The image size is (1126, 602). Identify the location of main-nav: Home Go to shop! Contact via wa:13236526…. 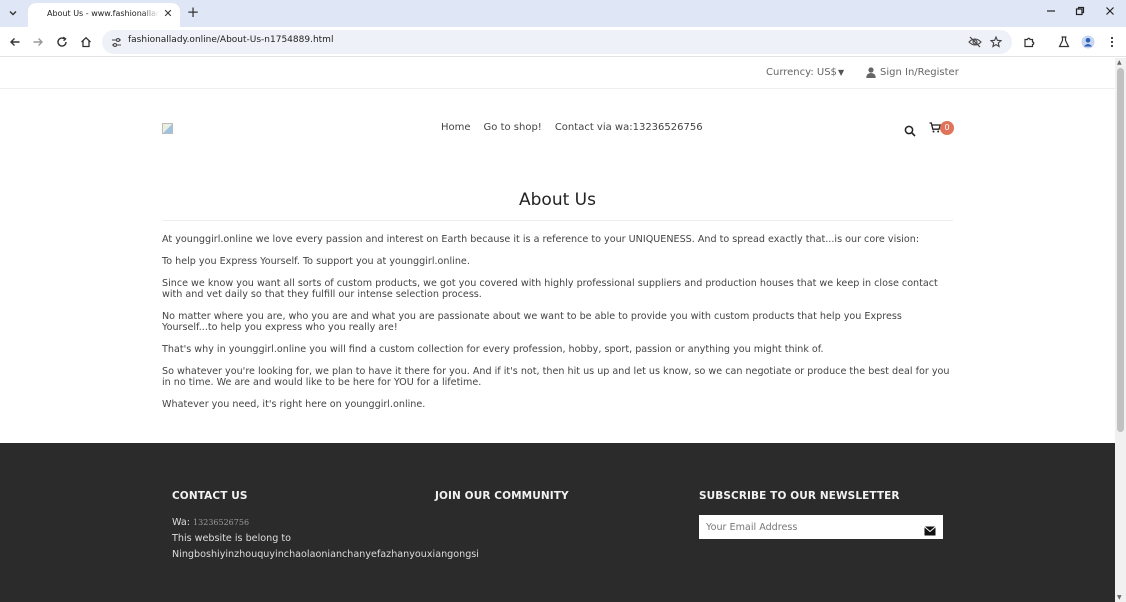
(572, 127).